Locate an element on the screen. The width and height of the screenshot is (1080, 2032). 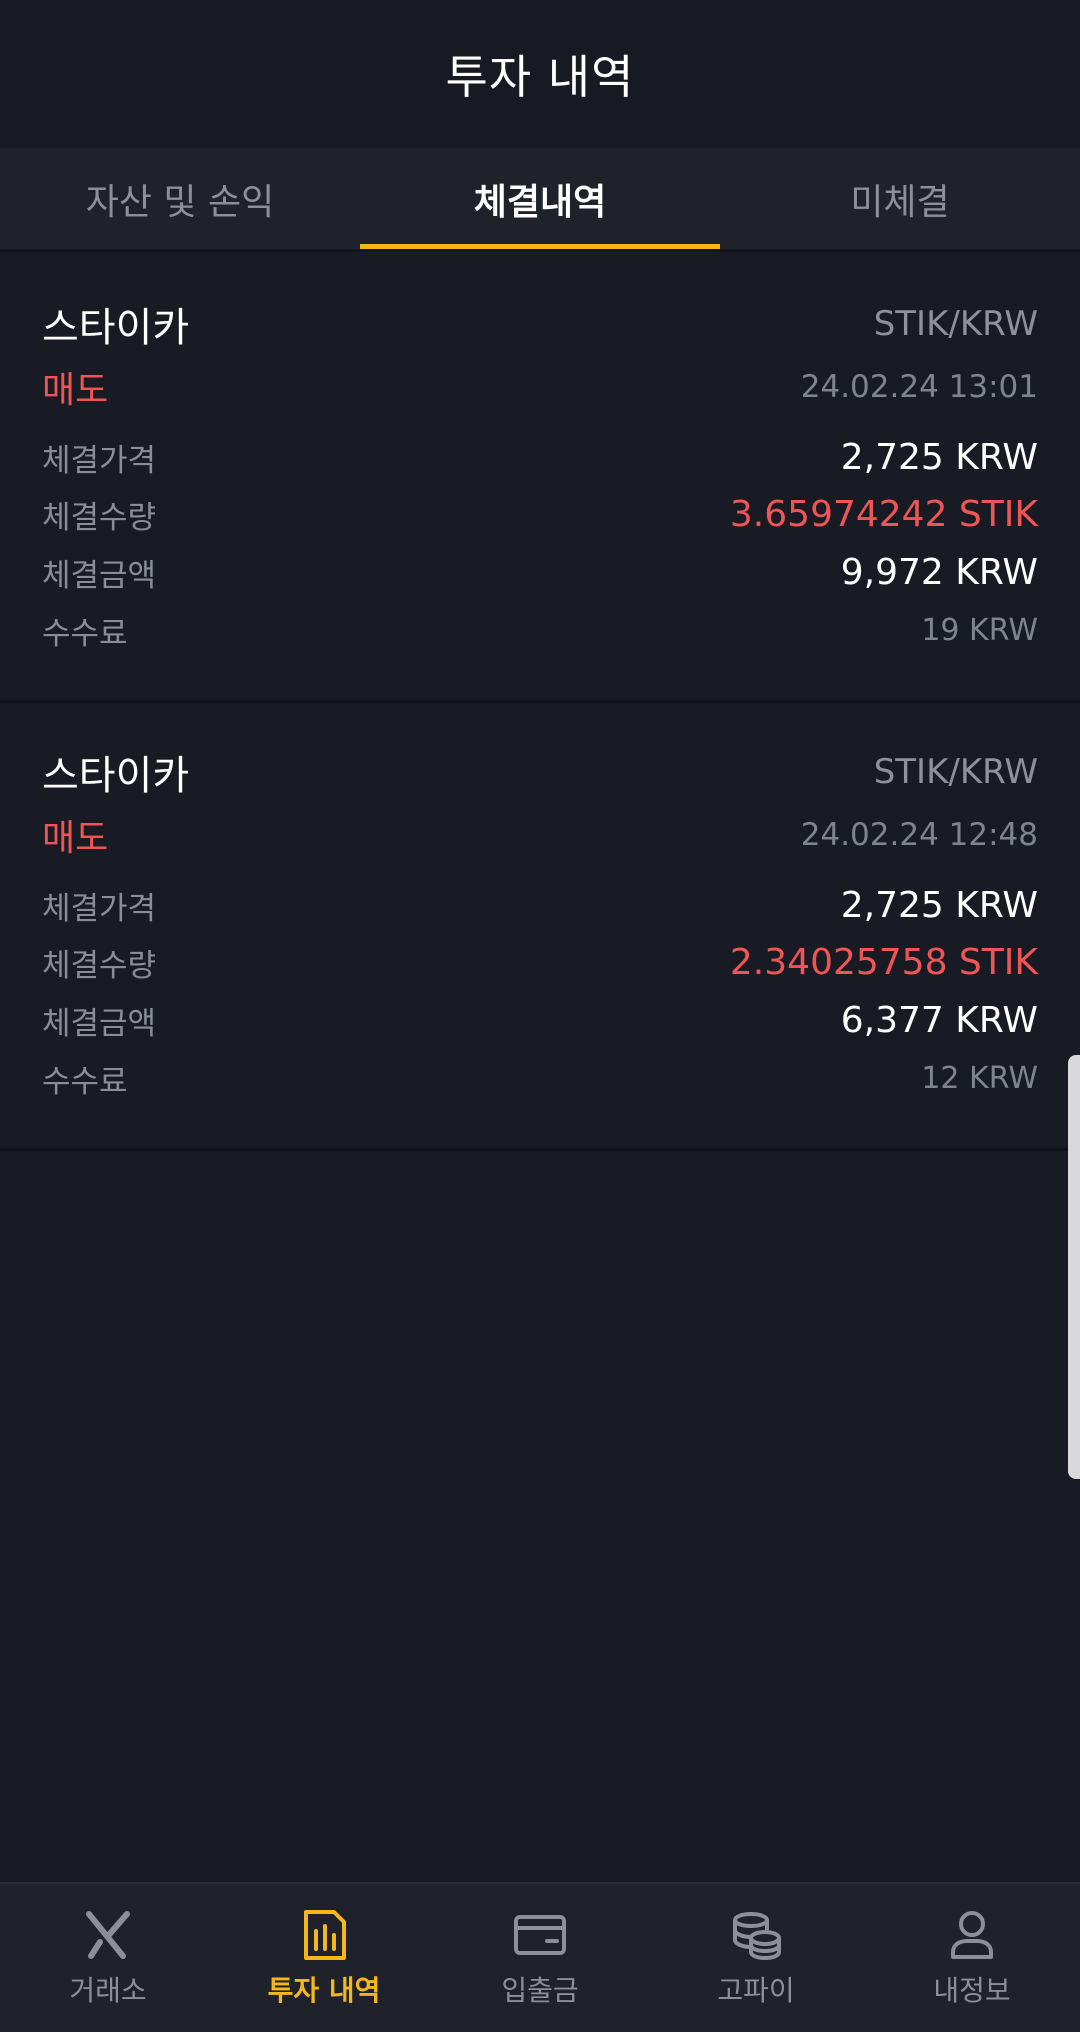
nav-my-info: 내정보 is located at coordinates (972, 1958).